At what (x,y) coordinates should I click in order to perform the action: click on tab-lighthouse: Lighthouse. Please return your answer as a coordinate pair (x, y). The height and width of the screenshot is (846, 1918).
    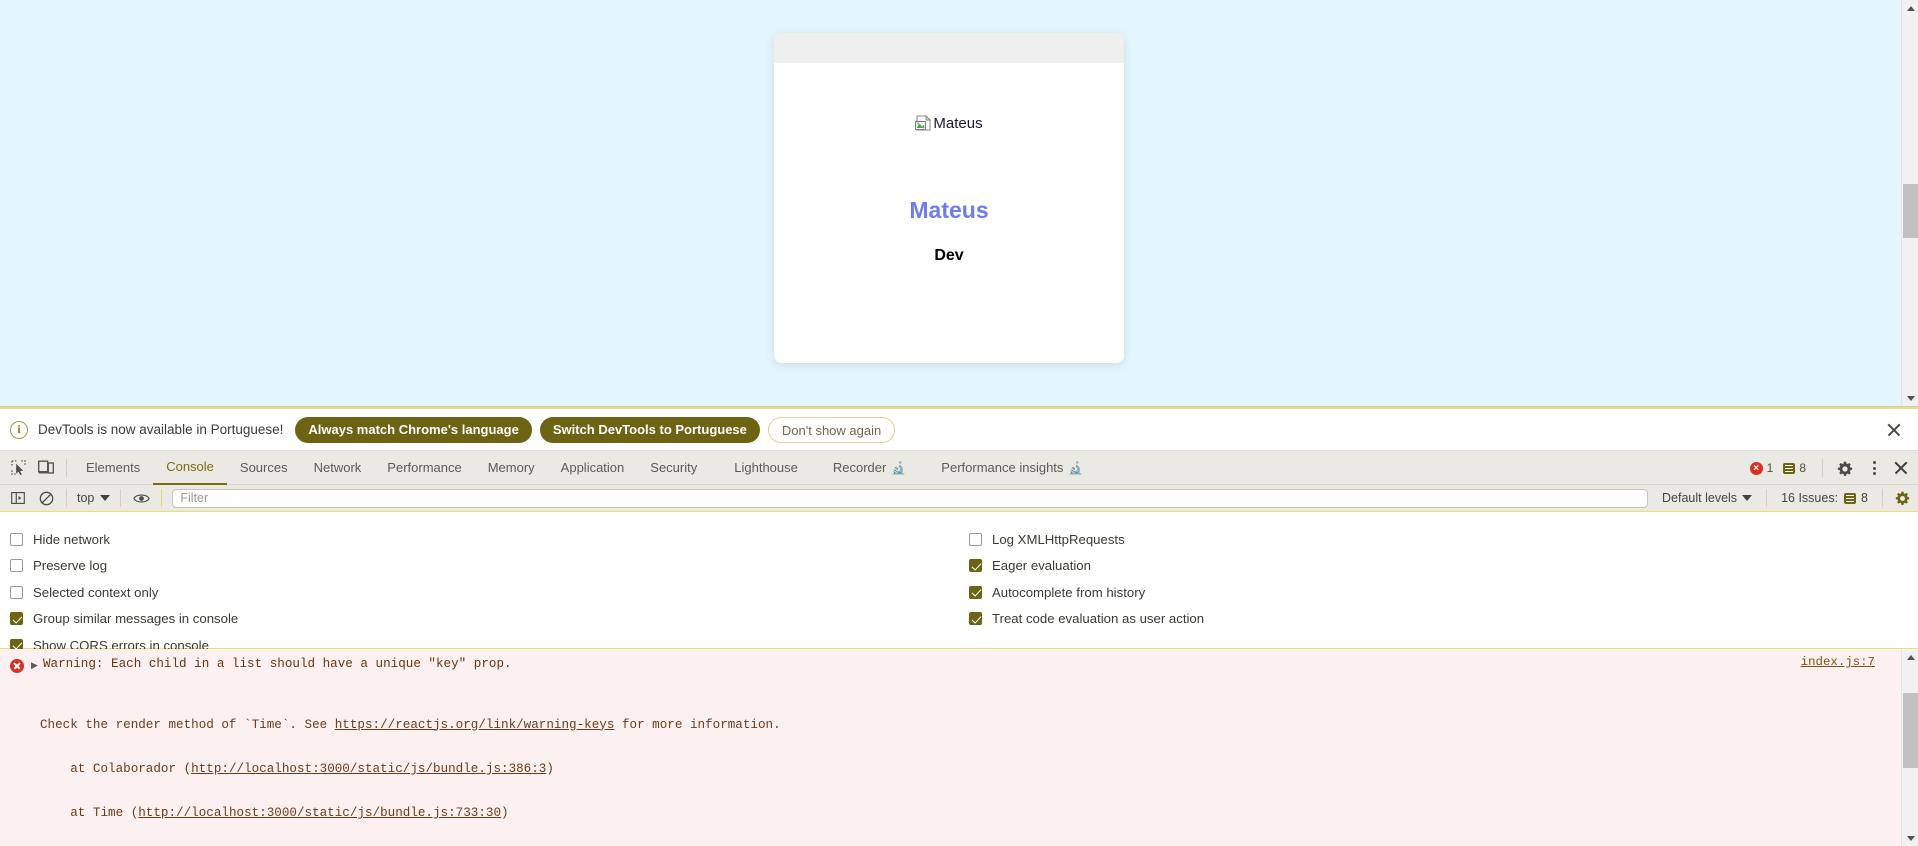
    Looking at the image, I should click on (760, 468).